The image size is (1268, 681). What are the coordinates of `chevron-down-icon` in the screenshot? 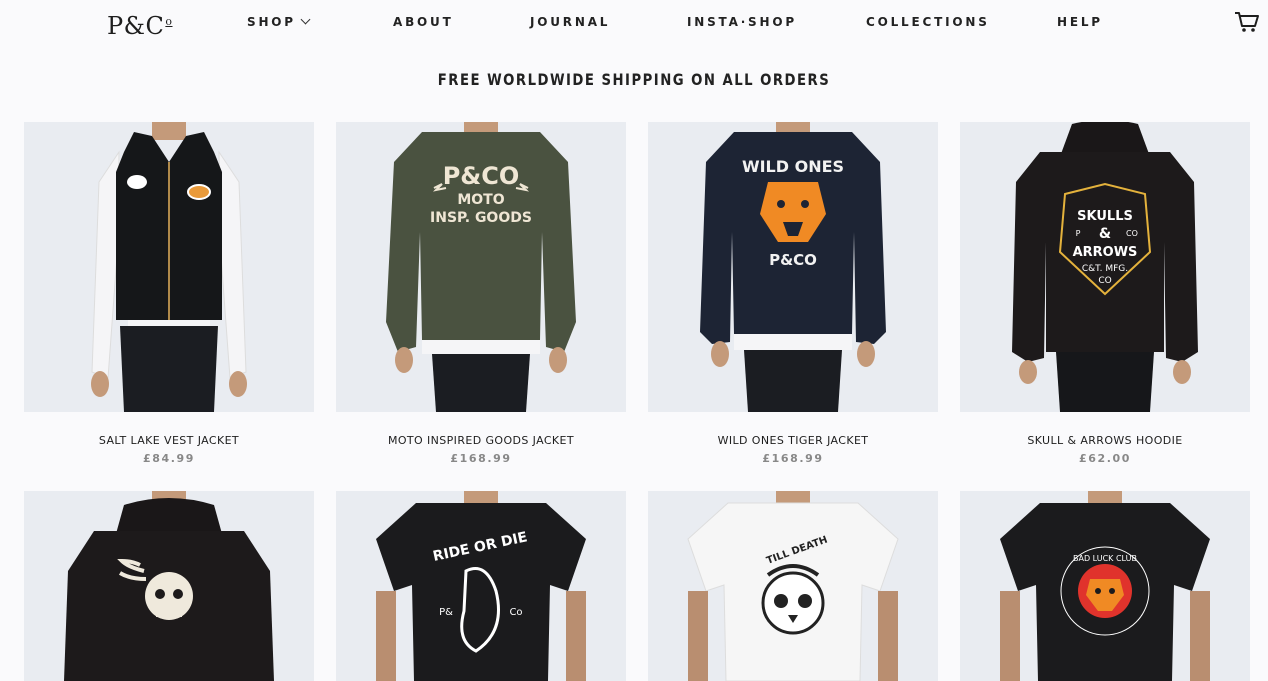 It's located at (305, 19).